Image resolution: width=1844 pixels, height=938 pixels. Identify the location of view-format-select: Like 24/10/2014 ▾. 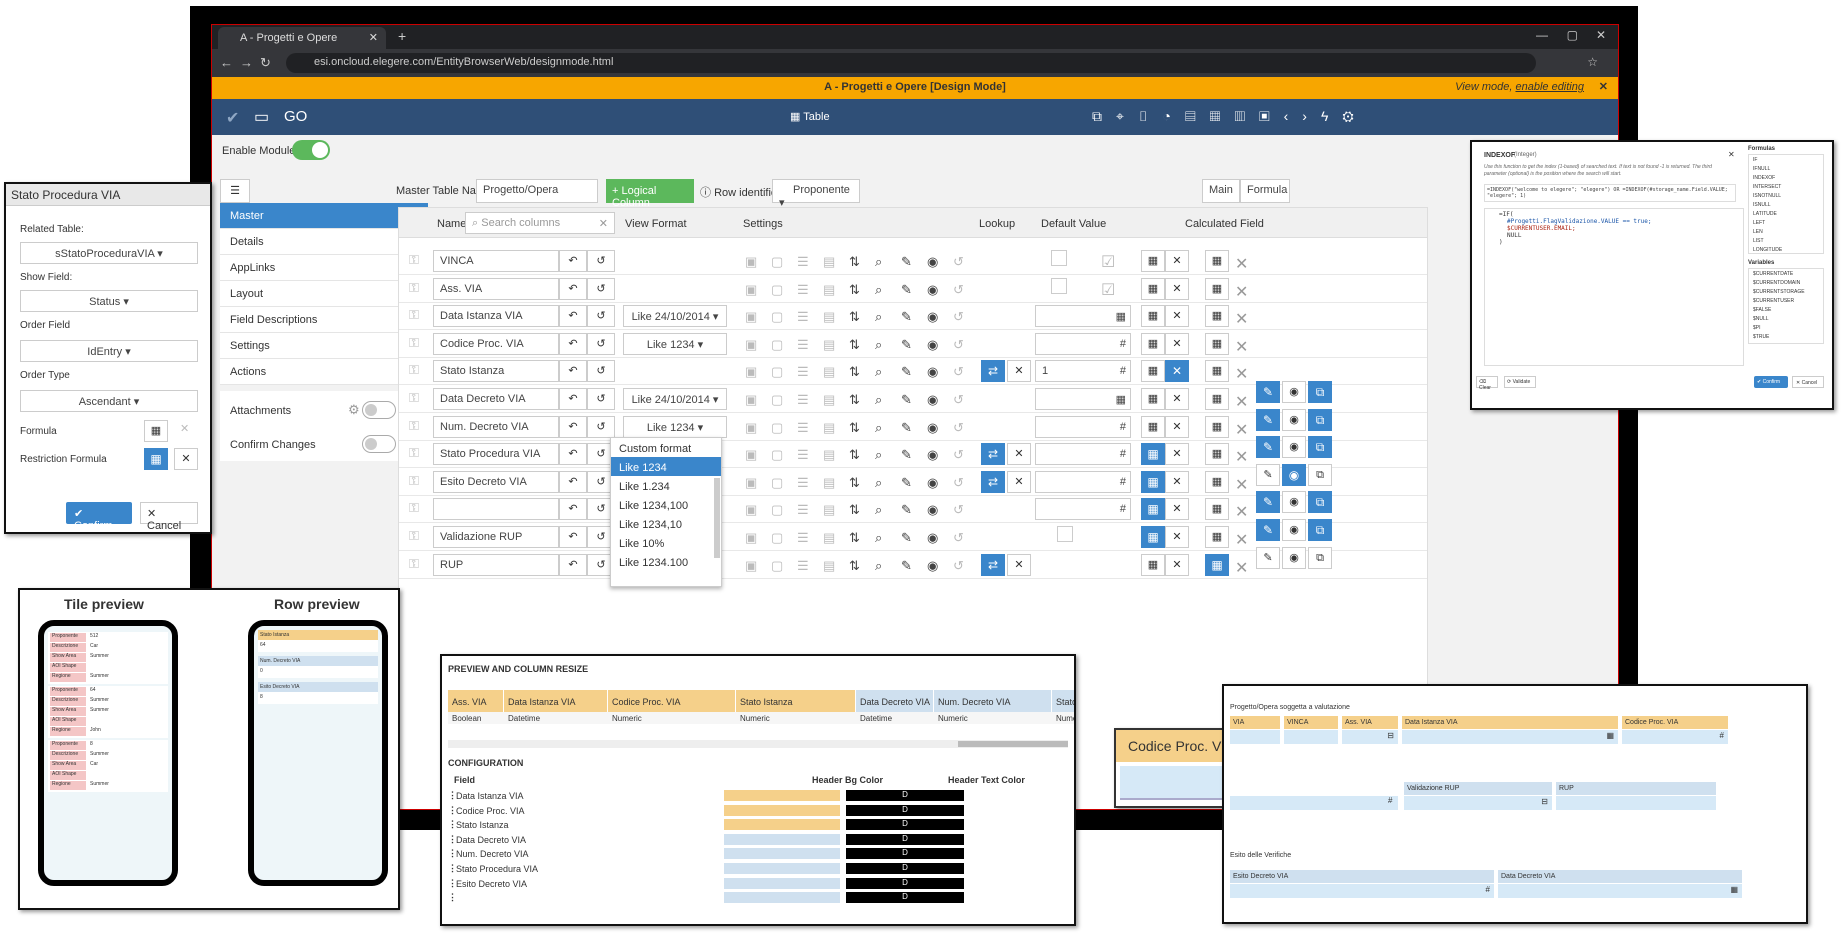
(675, 316).